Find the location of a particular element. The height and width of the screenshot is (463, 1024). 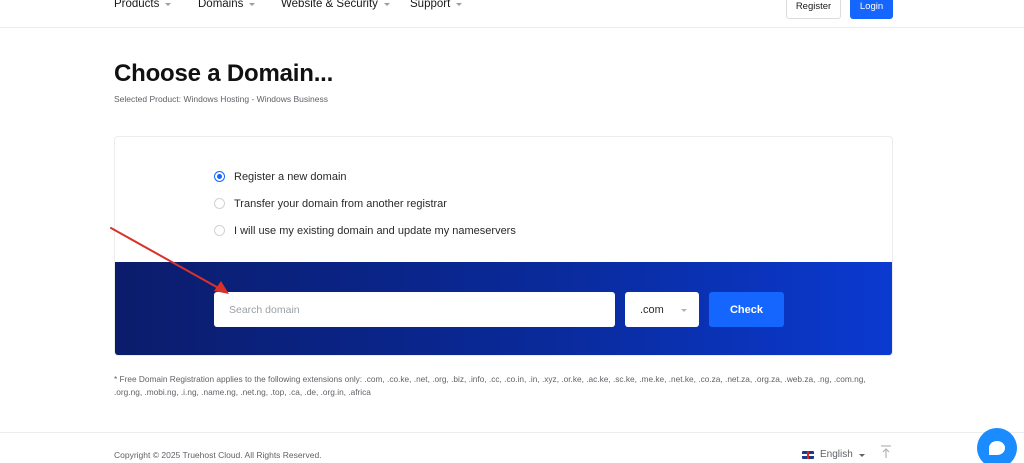

uk-flag-icon is located at coordinates (808, 454).